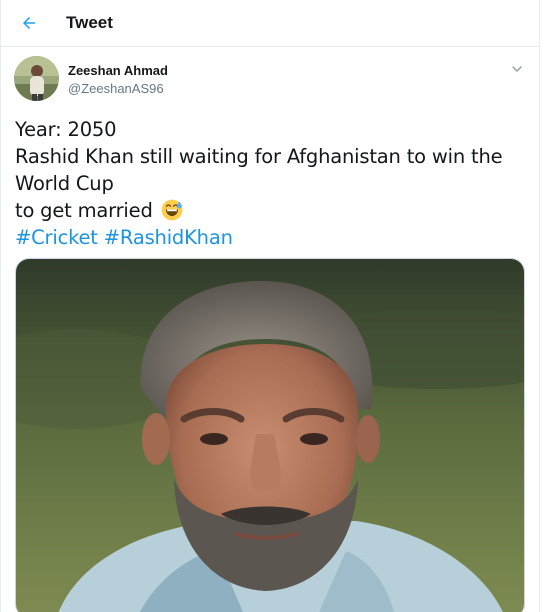 Image resolution: width=544 pixels, height=612 pixels. What do you see at coordinates (89, 22) in the screenshot?
I see `page-title: Tweet` at bounding box center [89, 22].